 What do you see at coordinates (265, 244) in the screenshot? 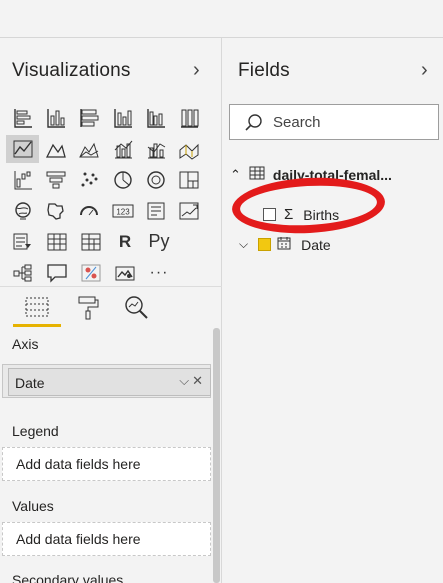
I see `date-checkbox` at bounding box center [265, 244].